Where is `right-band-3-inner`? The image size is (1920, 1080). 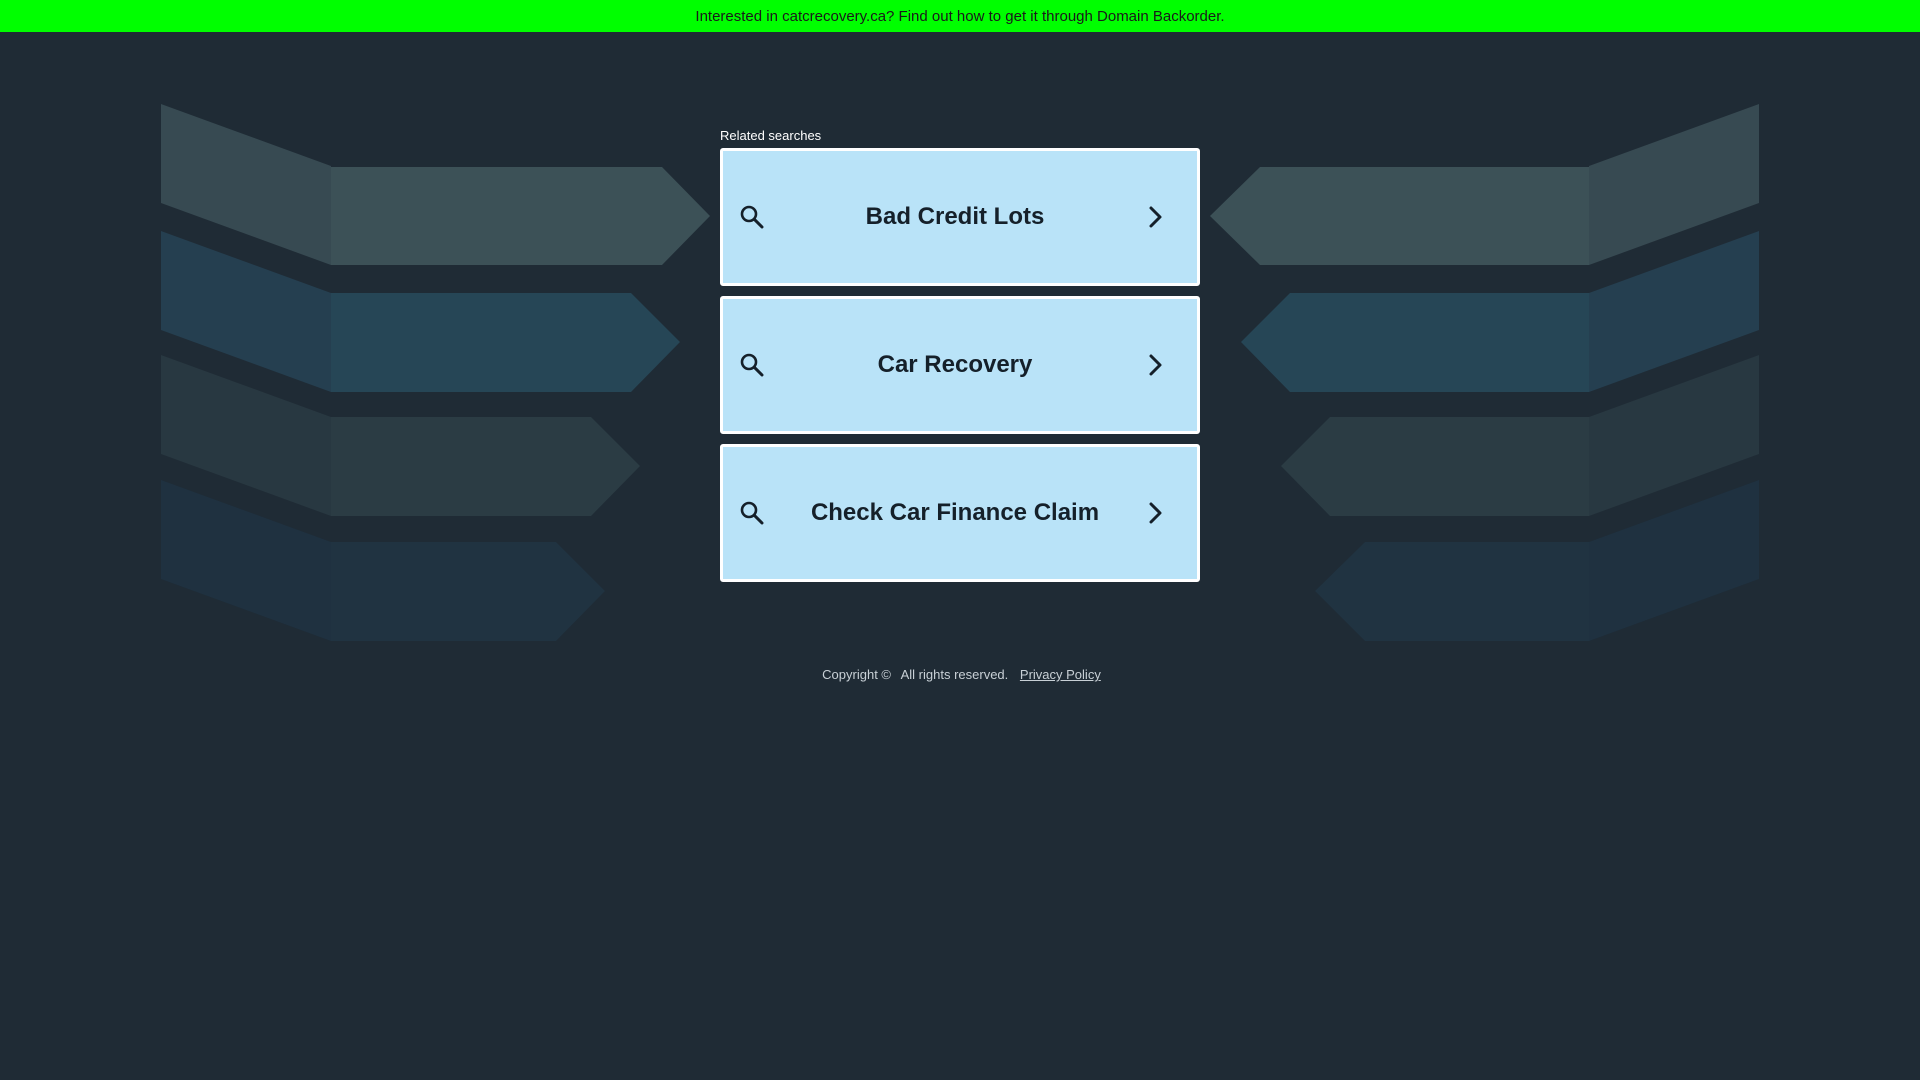
right-band-3-inner is located at coordinates (1435, 466).